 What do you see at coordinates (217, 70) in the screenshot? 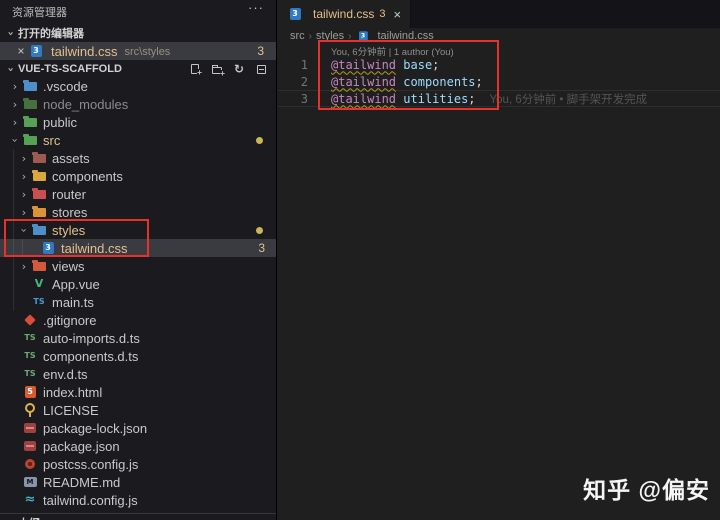
I see `new-folder-icon` at bounding box center [217, 70].